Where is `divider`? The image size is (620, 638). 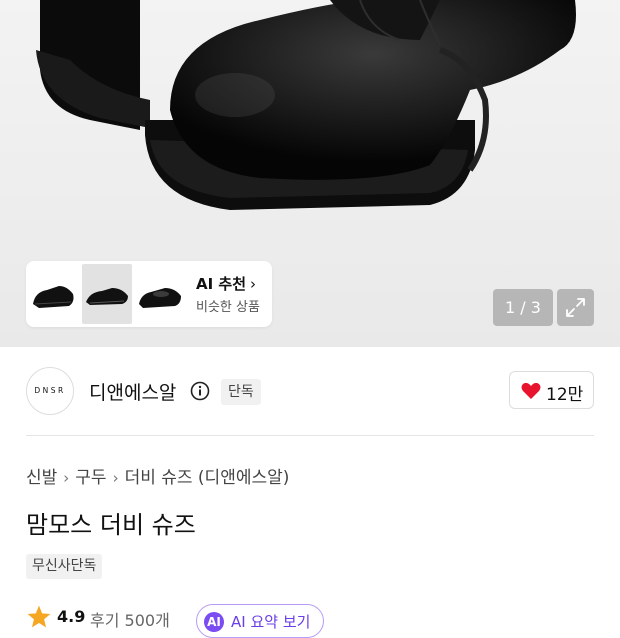
divider is located at coordinates (310, 435).